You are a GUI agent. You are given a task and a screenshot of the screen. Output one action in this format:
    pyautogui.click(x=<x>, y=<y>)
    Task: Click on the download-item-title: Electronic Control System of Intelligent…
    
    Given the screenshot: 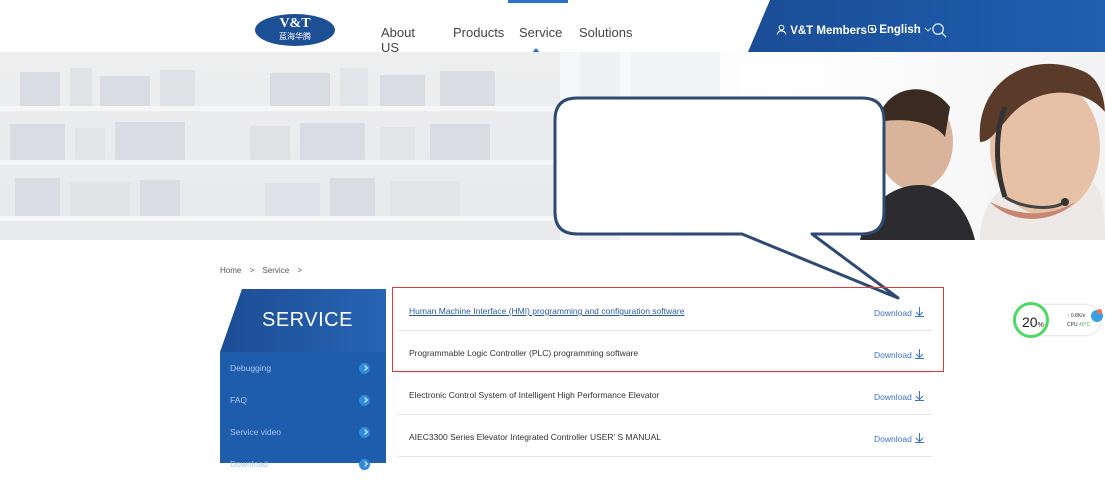 What is the action you would take?
    pyautogui.click(x=534, y=395)
    